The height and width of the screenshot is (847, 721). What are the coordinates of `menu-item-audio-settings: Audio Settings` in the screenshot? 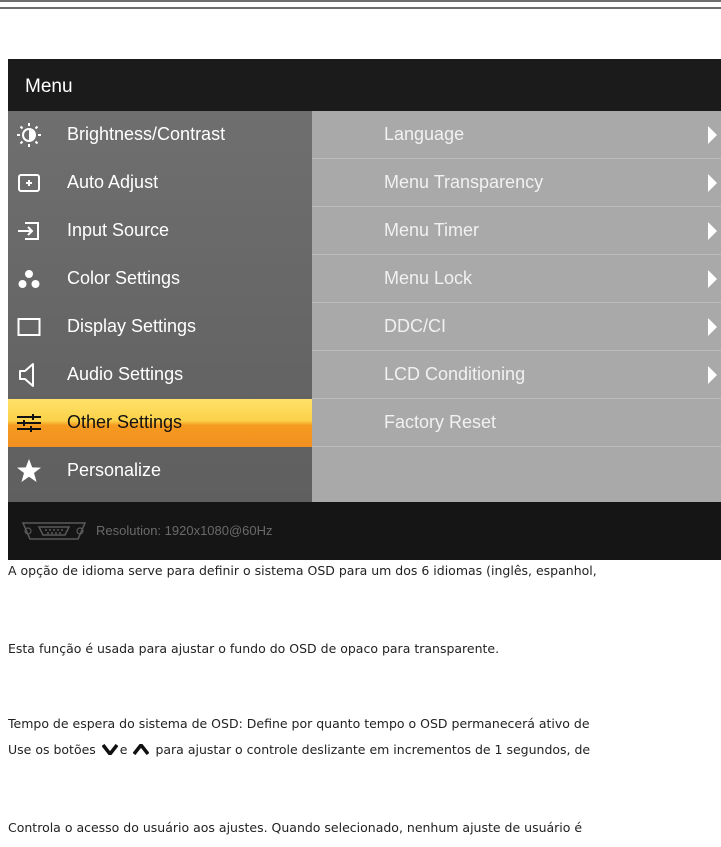 It's located at (160, 375).